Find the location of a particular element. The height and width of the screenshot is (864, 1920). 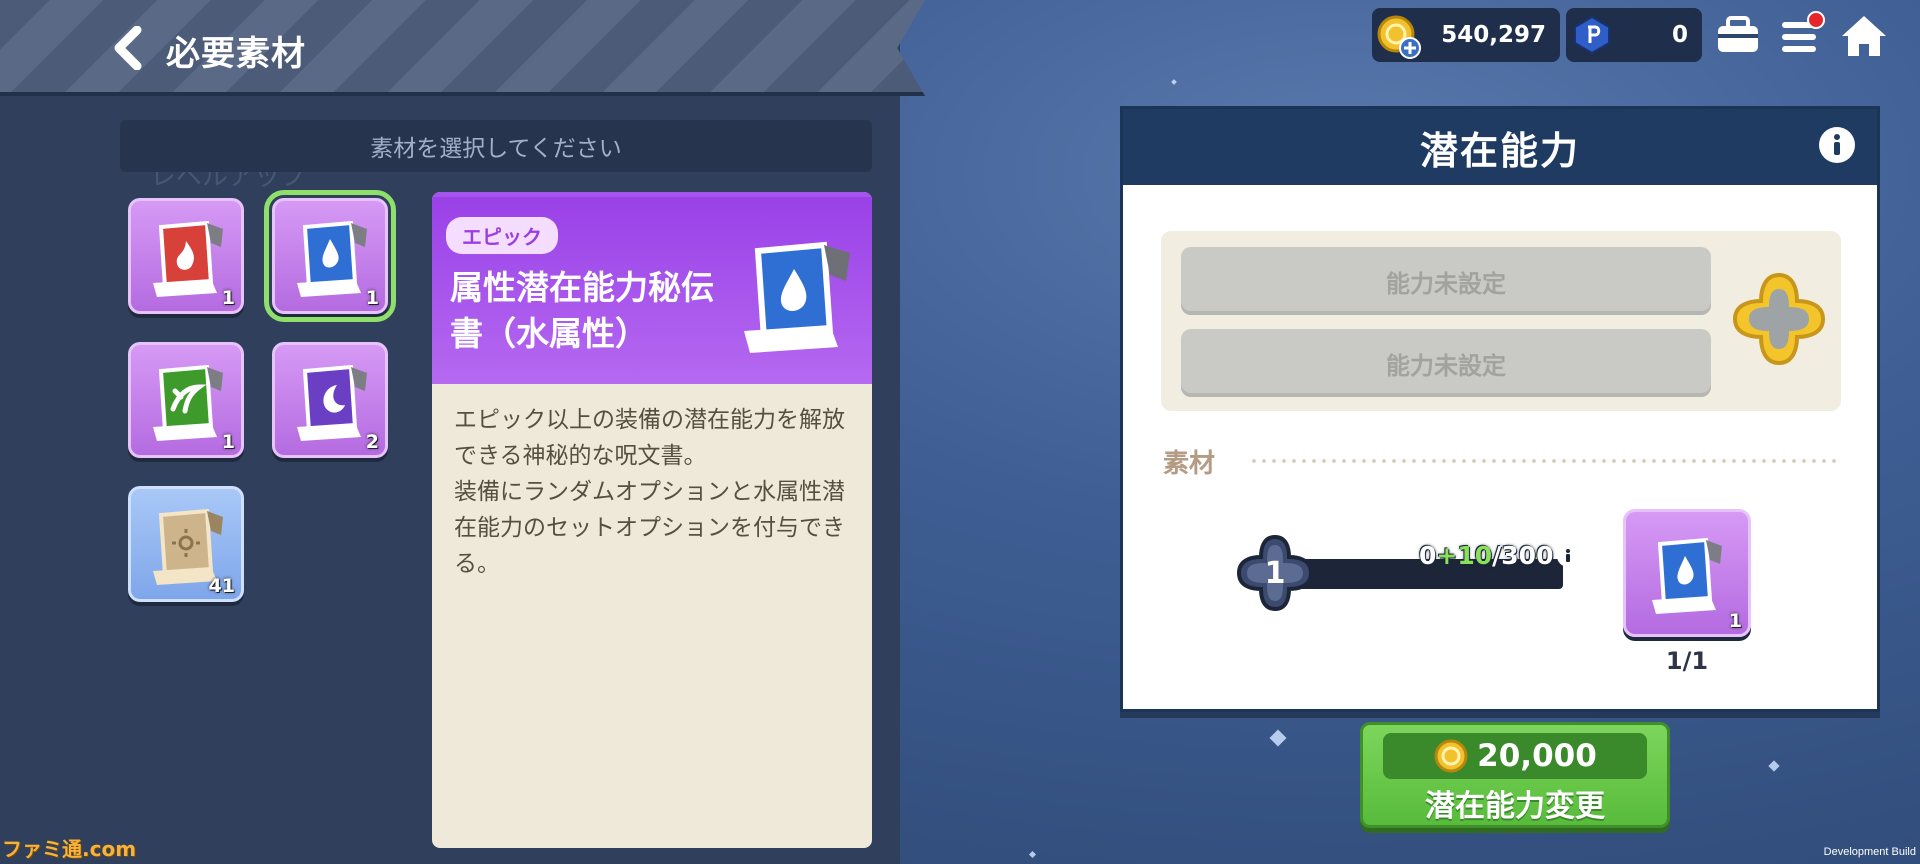

cost-pill: 20,000 is located at coordinates (1515, 756).